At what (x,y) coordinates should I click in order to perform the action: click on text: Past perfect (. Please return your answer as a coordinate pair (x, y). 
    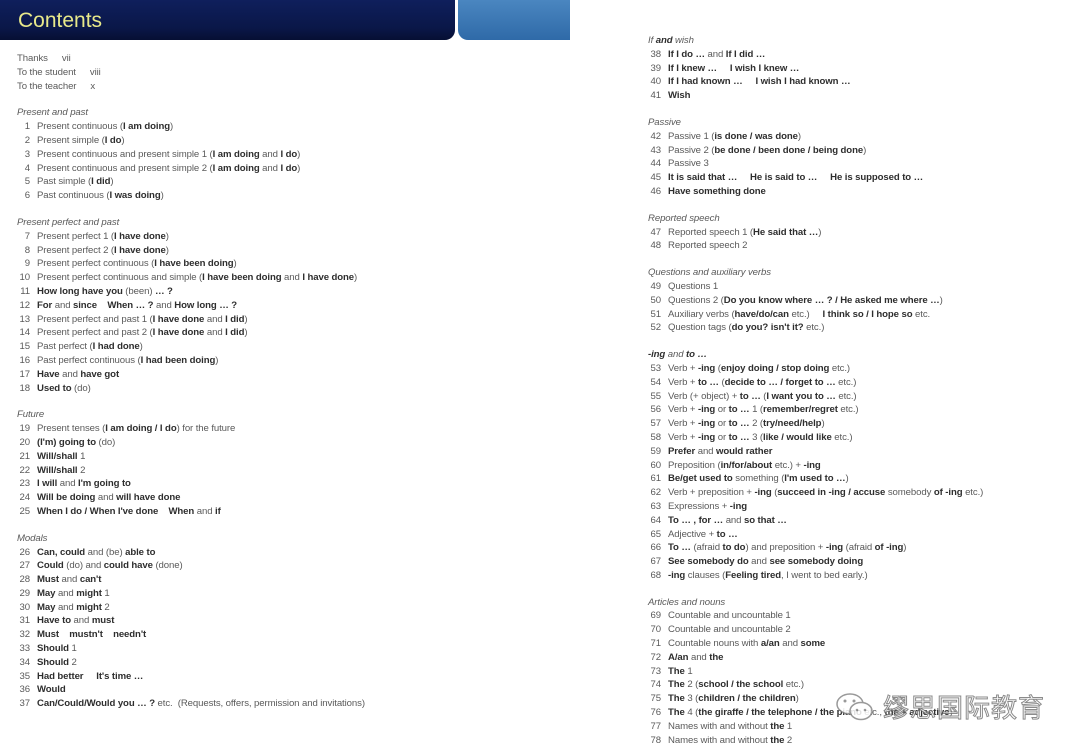
    Looking at the image, I should click on (65, 347).